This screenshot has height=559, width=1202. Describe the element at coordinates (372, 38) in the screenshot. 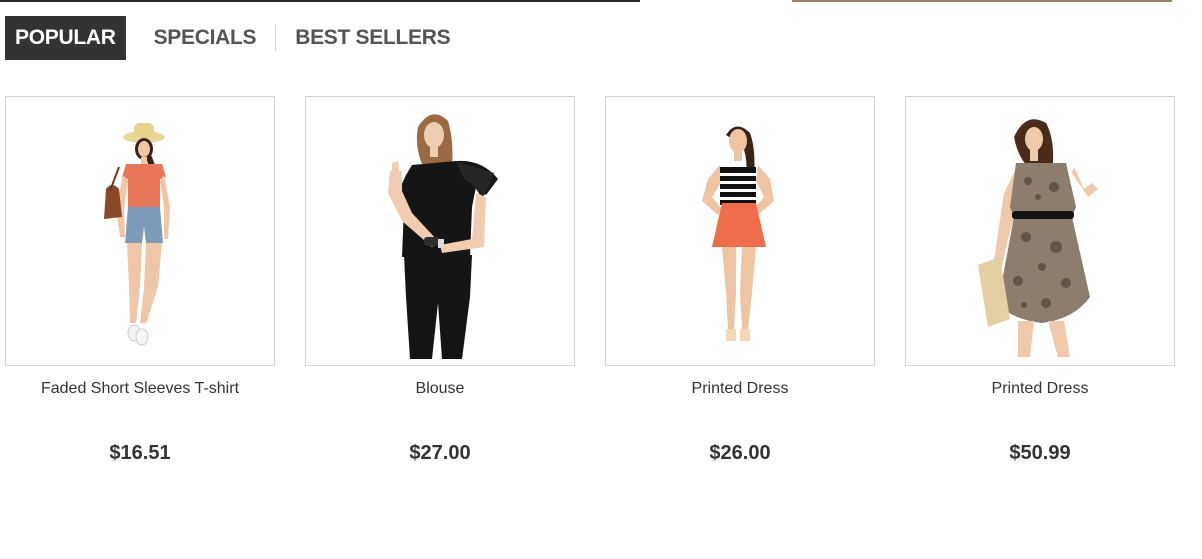

I see `tab-best-sellers: BEST SELLERS` at that location.